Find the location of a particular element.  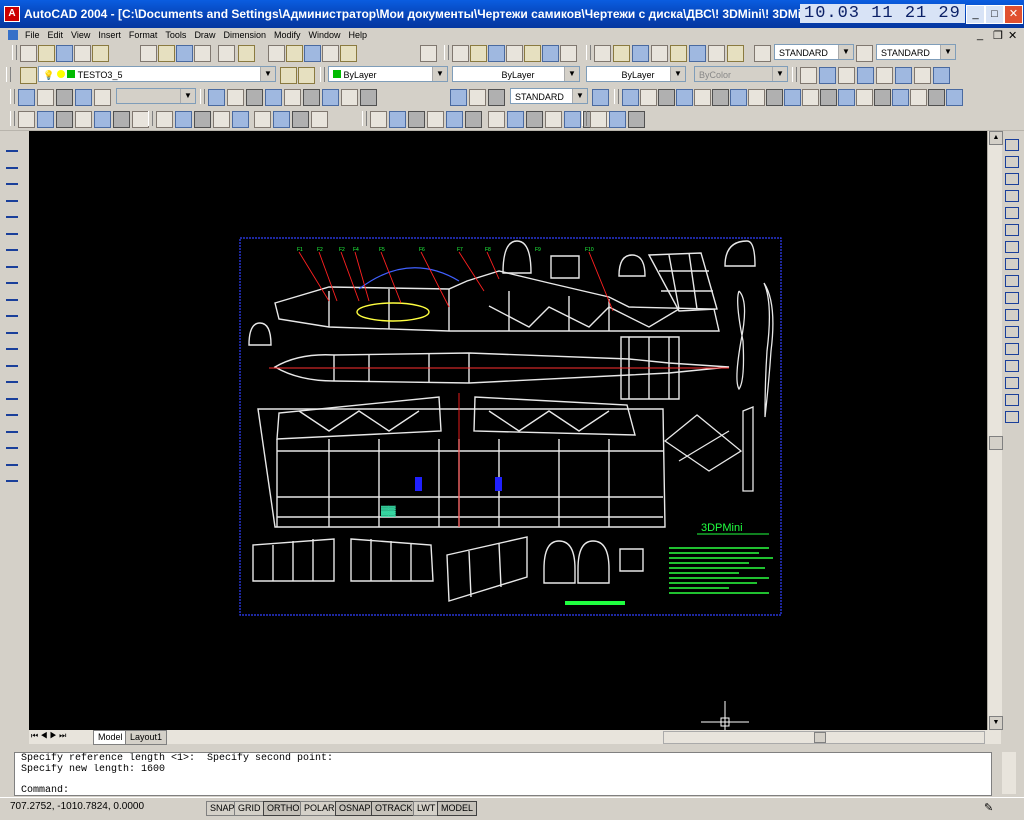

doc-minimize-button: _ is located at coordinates (980, 35).